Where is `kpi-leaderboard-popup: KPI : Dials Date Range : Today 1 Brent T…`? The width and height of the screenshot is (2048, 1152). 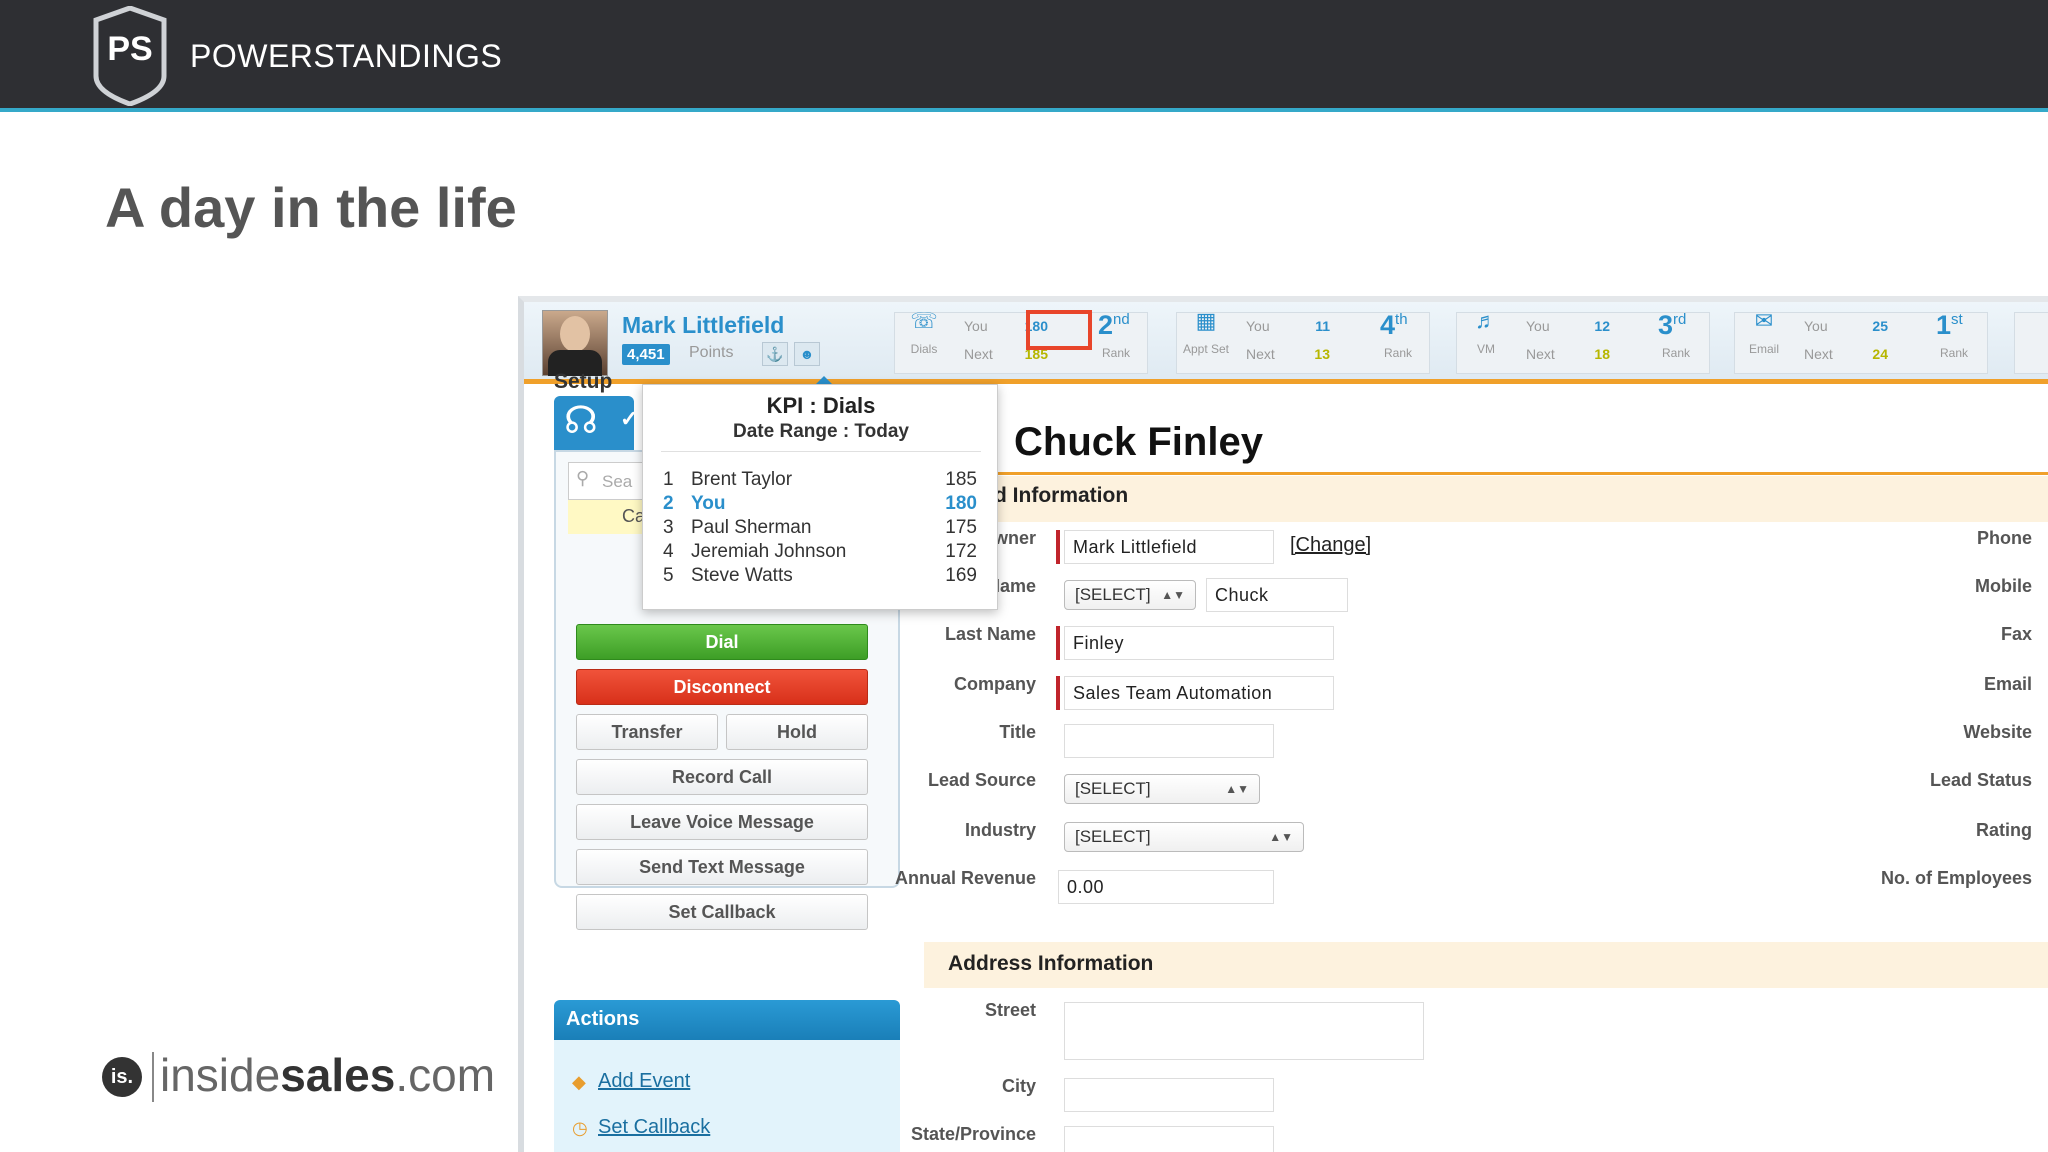 kpi-leaderboard-popup: KPI : Dials Date Range : Today 1 Brent T… is located at coordinates (820, 497).